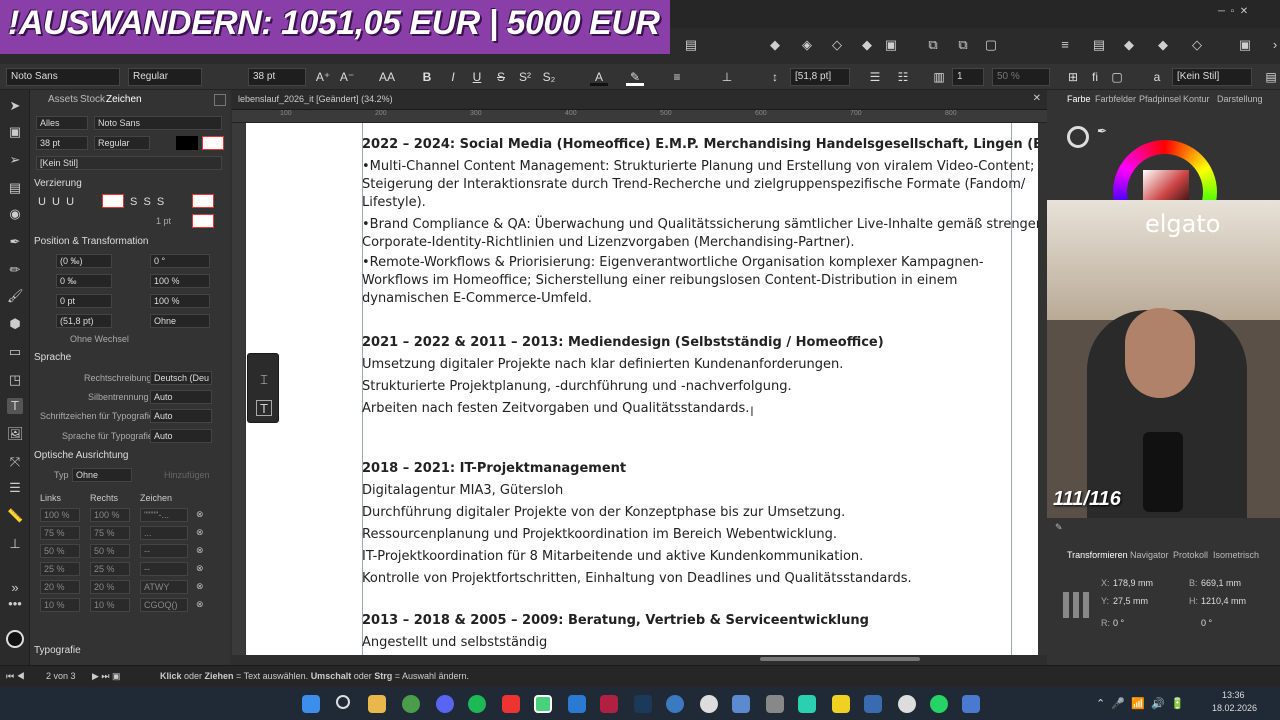  I want to click on spotify-icon, so click(477, 704).